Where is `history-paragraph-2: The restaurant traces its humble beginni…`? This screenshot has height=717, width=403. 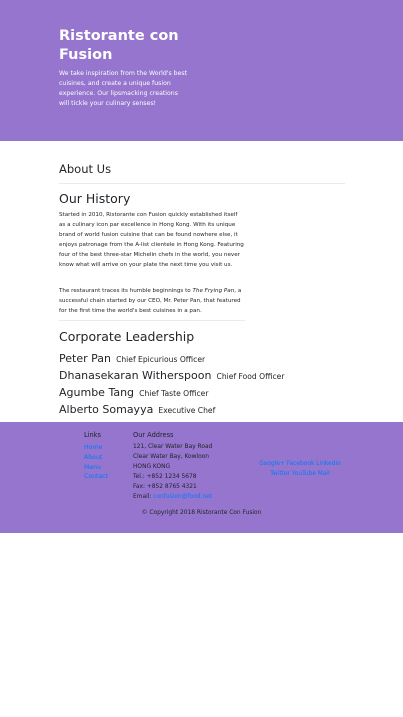
history-paragraph-2: The restaurant traces its humble beginni… is located at coordinates (152, 301).